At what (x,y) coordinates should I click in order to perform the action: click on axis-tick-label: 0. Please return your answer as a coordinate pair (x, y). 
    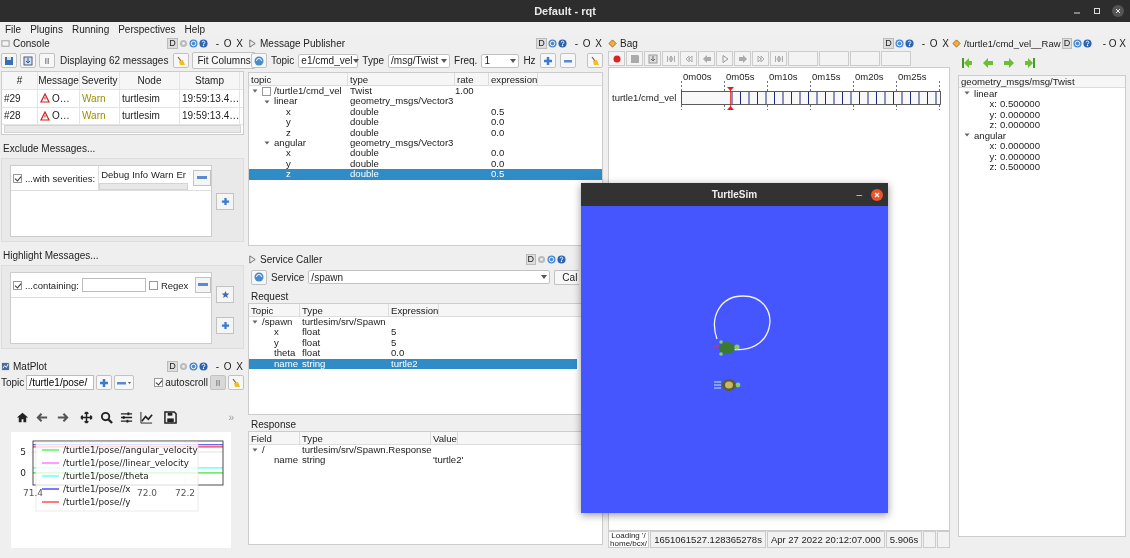
    Looking at the image, I should click on (23, 472).